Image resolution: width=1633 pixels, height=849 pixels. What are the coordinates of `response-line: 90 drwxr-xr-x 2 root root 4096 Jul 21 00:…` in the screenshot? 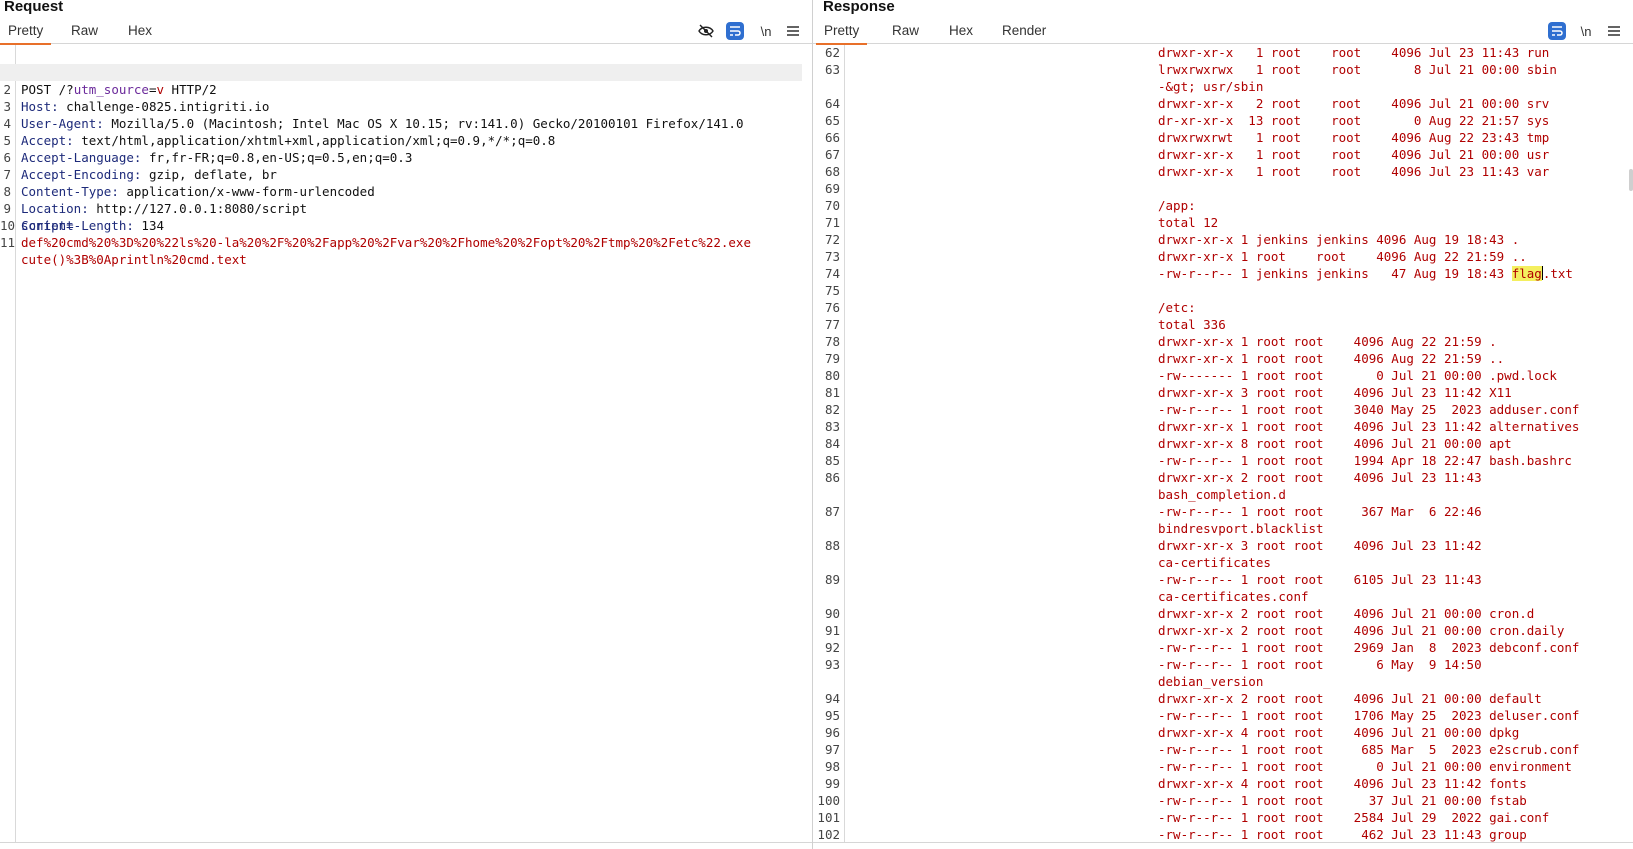 It's located at (1179, 613).